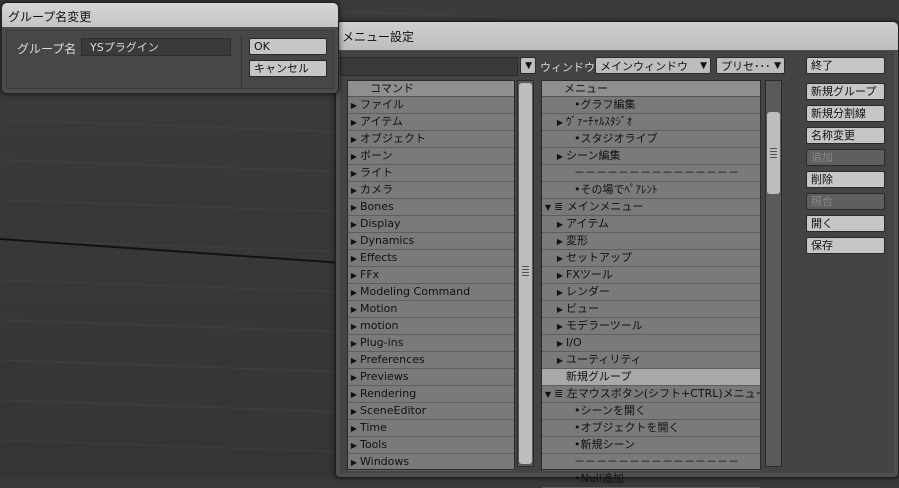 Image resolution: width=899 pixels, height=488 pixels. I want to click on side-button: 開く, so click(845, 223).